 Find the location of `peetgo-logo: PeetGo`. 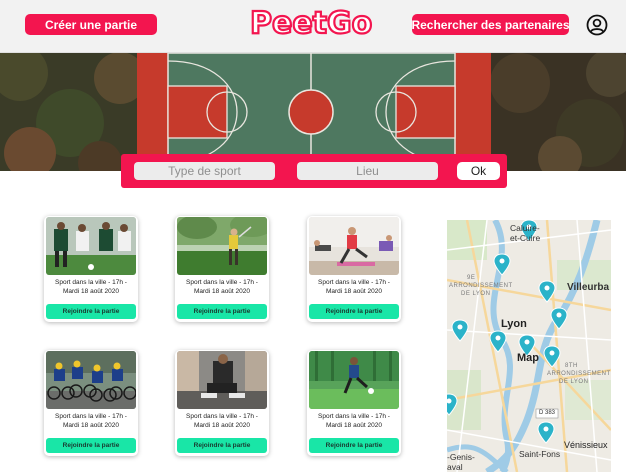

peetgo-logo: PeetGo is located at coordinates (313, 24).